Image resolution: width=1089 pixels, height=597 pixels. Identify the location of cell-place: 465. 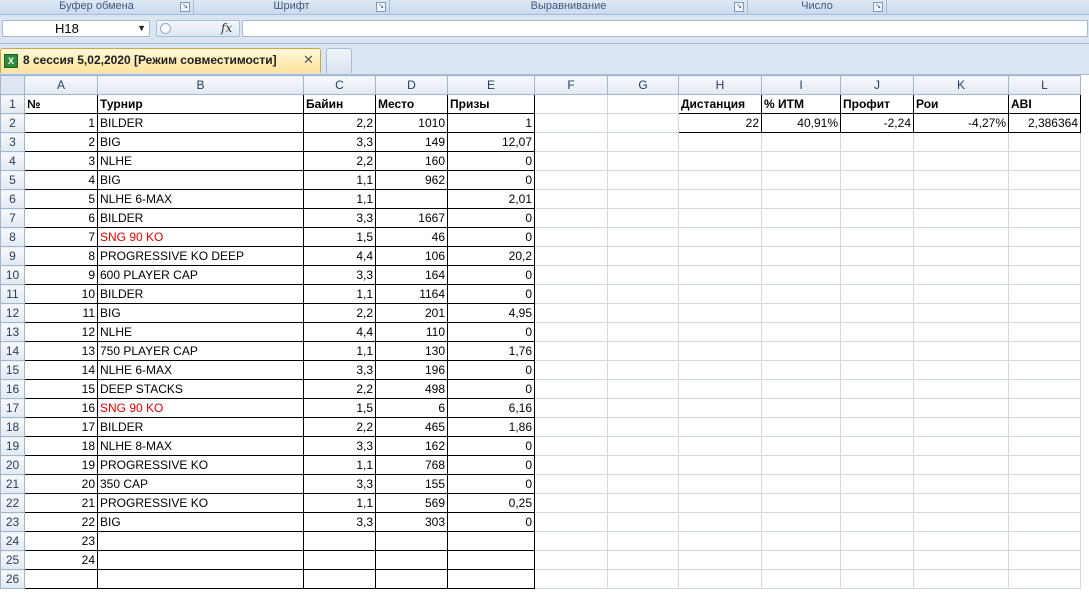
(411, 427).